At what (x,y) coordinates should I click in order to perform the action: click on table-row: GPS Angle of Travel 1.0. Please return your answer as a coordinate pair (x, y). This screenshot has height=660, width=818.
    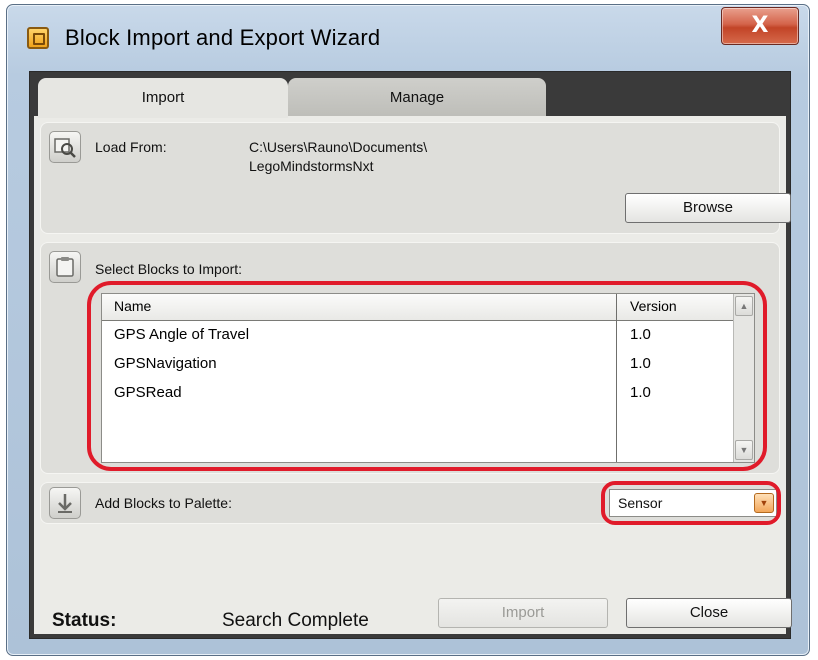
    Looking at the image, I should click on (418, 336).